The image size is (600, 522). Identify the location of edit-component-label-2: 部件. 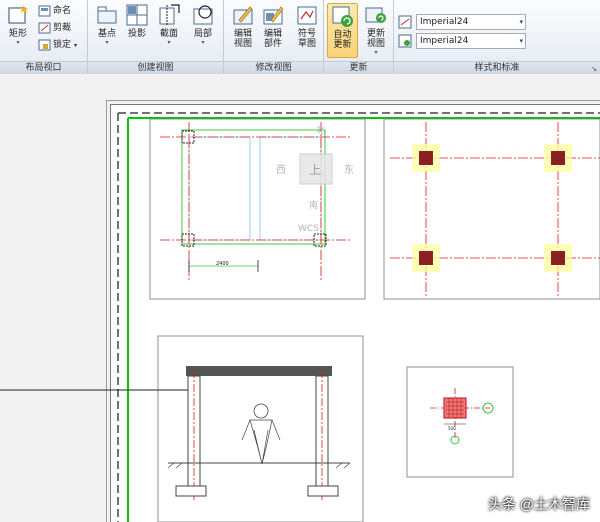
(272, 44).